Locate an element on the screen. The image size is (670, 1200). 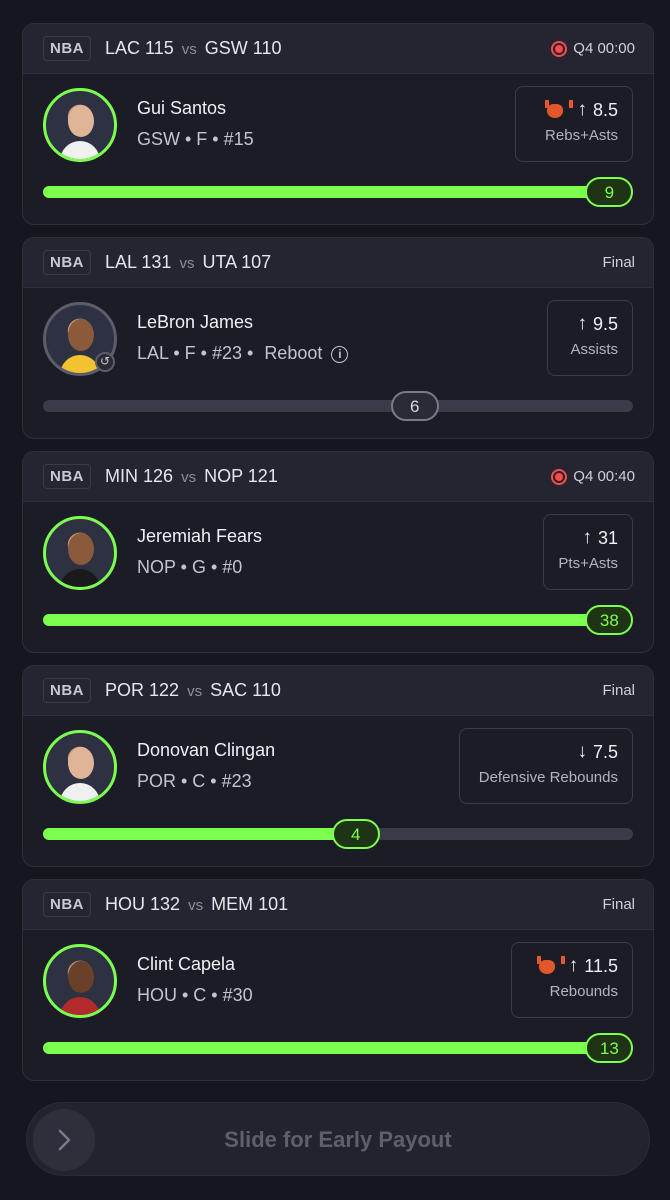
progress-track: 13 is located at coordinates (338, 1048).